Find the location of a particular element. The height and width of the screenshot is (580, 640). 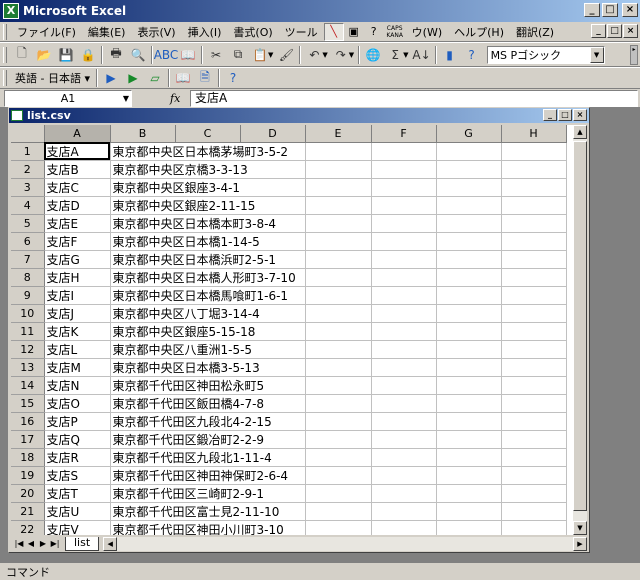

cell-address: 東京都中央区京橋3-3-13 is located at coordinates (208, 169).